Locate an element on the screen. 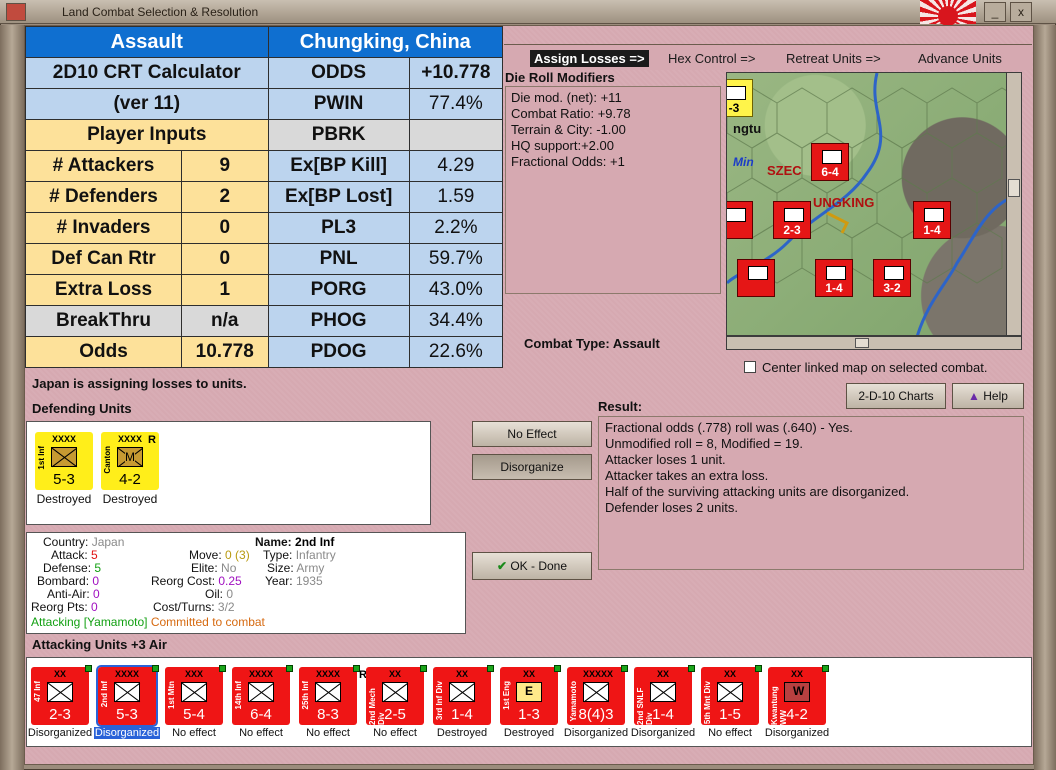  info-elite: Elite: No is located at coordinates (214, 568).